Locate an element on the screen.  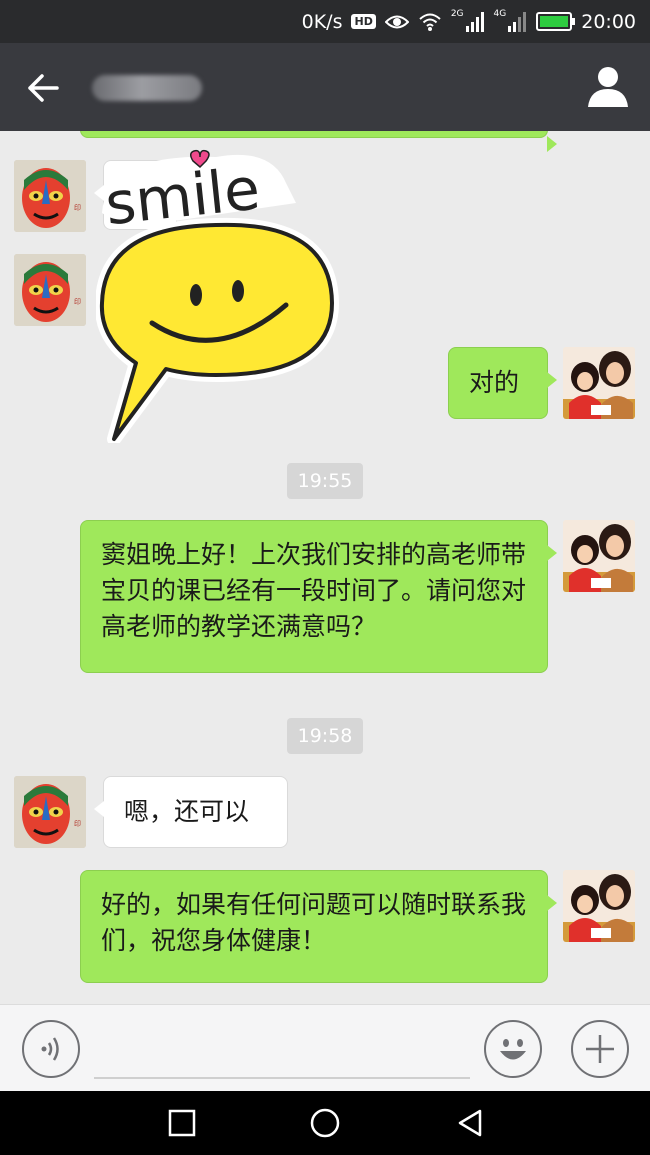
outgoing-message-bubble: 对的 is located at coordinates (502, 383).